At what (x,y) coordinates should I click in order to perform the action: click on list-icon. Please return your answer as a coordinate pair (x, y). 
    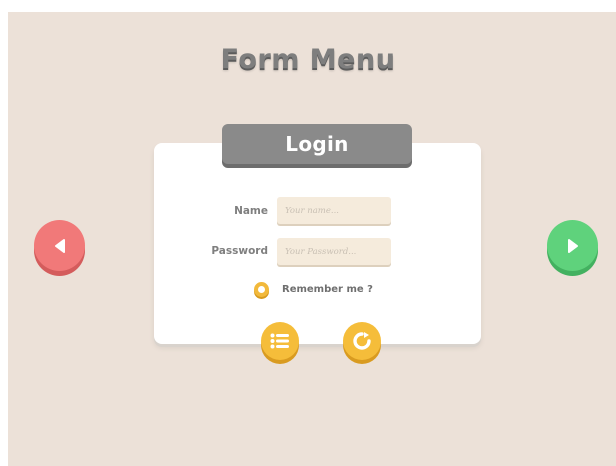
    Looking at the image, I should click on (279, 341).